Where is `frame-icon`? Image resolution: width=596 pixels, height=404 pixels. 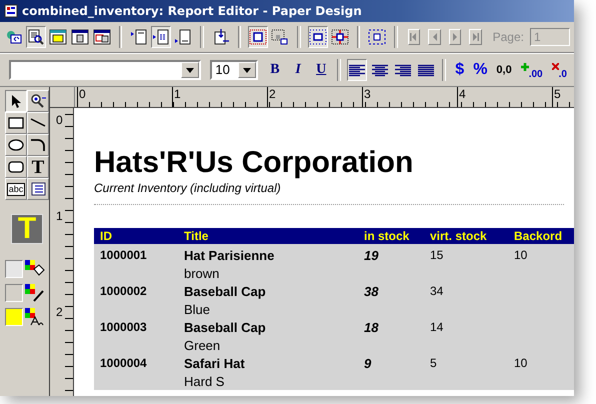 frame-icon is located at coordinates (258, 37).